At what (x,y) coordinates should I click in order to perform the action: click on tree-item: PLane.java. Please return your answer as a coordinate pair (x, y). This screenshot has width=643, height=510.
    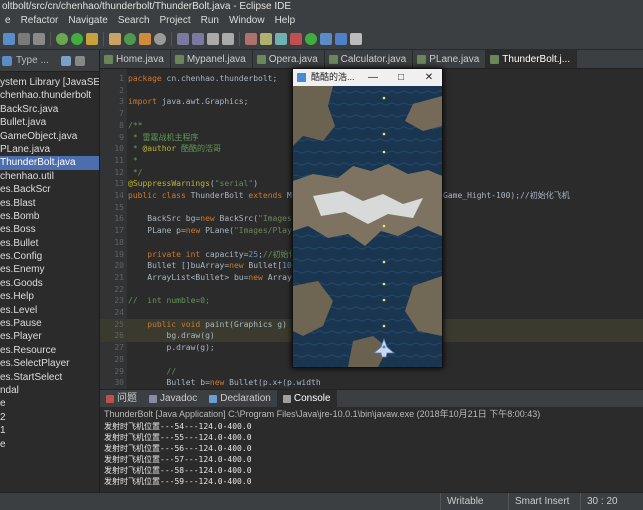
    Looking at the image, I should click on (49, 149).